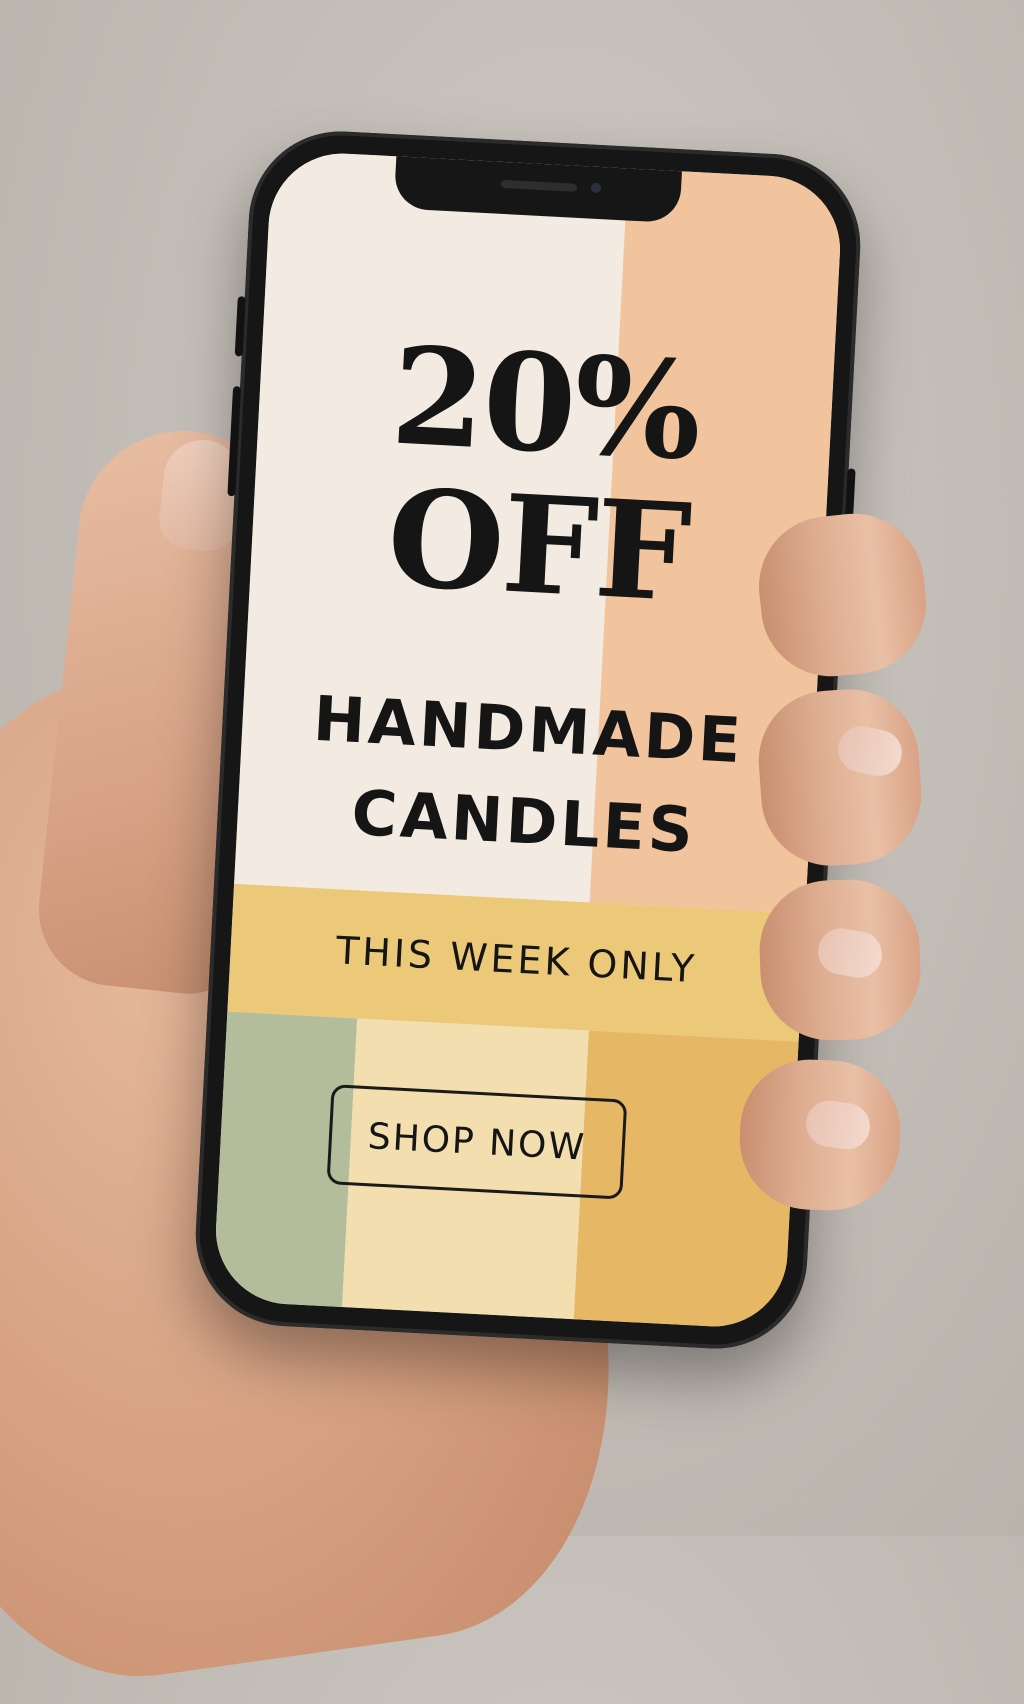 The image size is (1024, 1704). What do you see at coordinates (847, 548) in the screenshot?
I see `power-button` at bounding box center [847, 548].